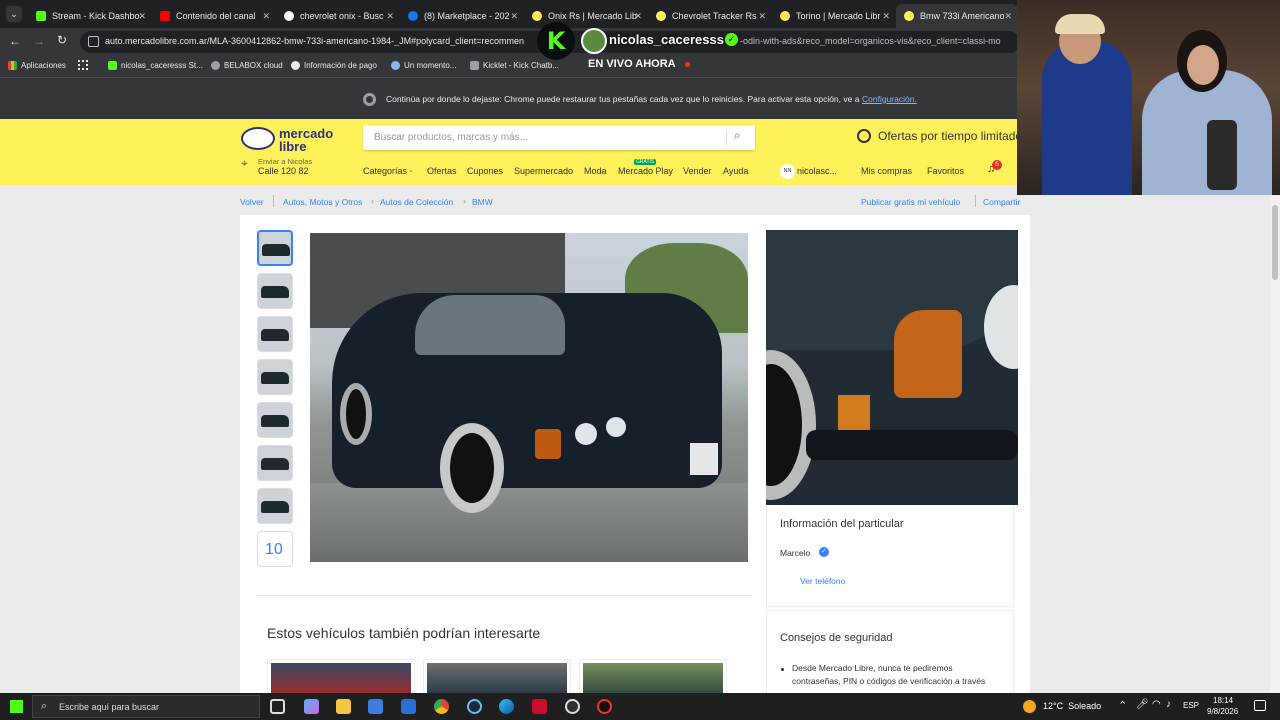 The image size is (1280, 720). Describe the element at coordinates (836, 638) in the screenshot. I see `safety-title: Consejos de seguridad` at that location.